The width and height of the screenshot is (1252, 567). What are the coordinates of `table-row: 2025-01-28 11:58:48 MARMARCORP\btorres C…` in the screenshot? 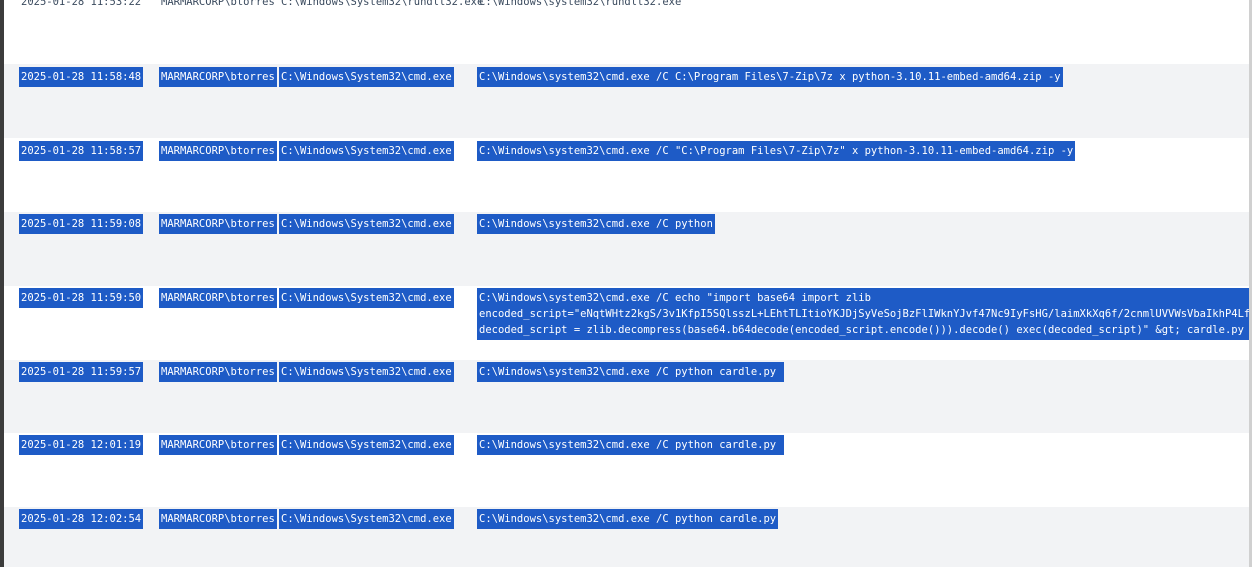 It's located at (626, 101).